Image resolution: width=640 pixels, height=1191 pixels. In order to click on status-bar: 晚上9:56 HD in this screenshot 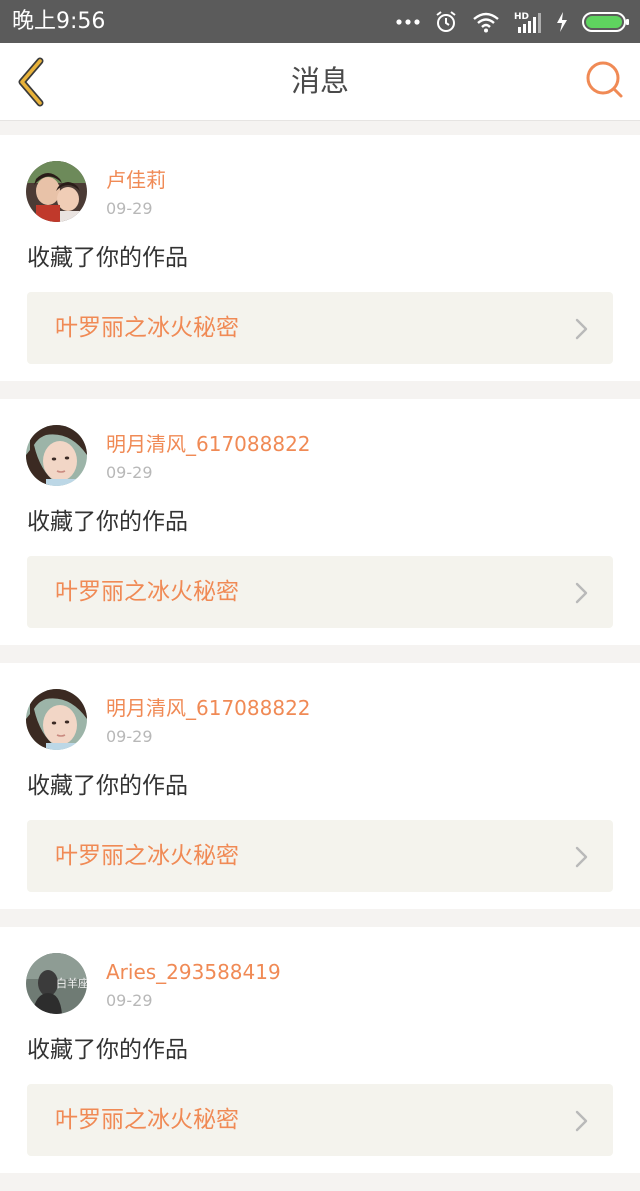, I will do `click(320, 21)`.